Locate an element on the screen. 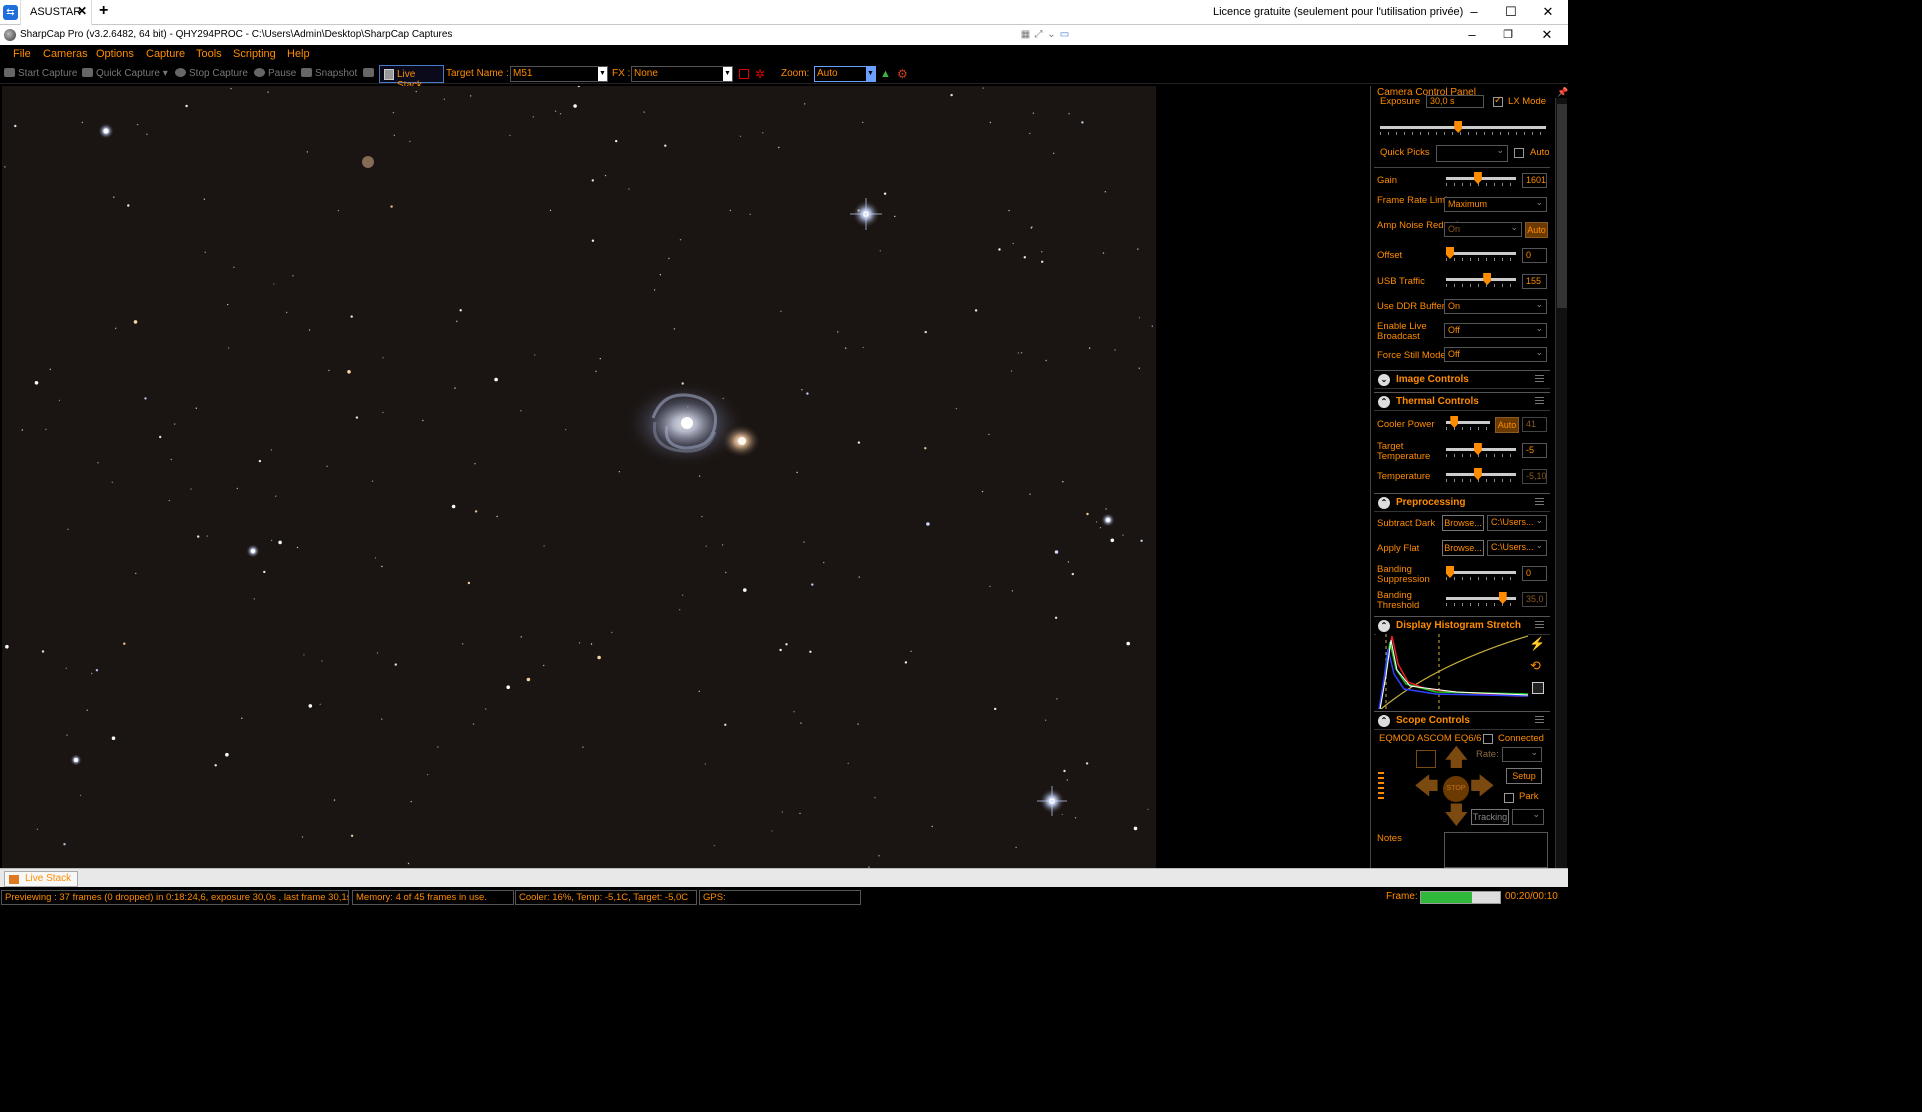 This screenshot has width=1922, height=1112. fullscreen-icon: ⤢ is located at coordinates (1038, 34).